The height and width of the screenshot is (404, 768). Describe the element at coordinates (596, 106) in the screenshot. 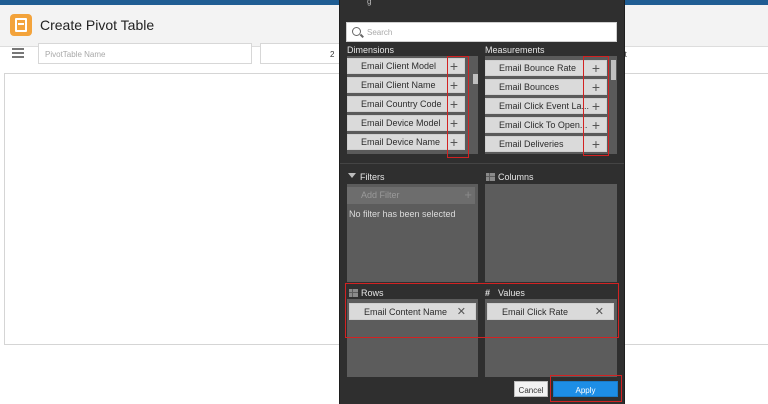

I see `highlight-measurements-add` at that location.